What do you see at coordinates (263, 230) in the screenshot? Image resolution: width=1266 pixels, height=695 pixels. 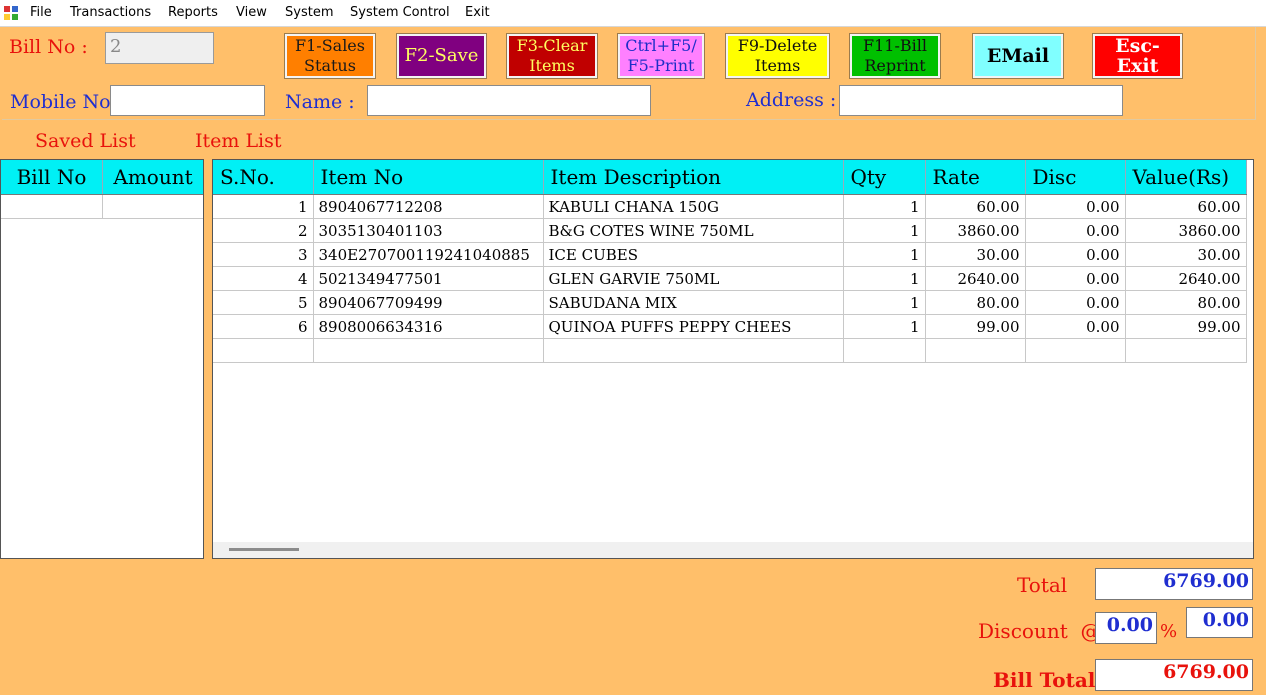 I see `table-cell: 2` at bounding box center [263, 230].